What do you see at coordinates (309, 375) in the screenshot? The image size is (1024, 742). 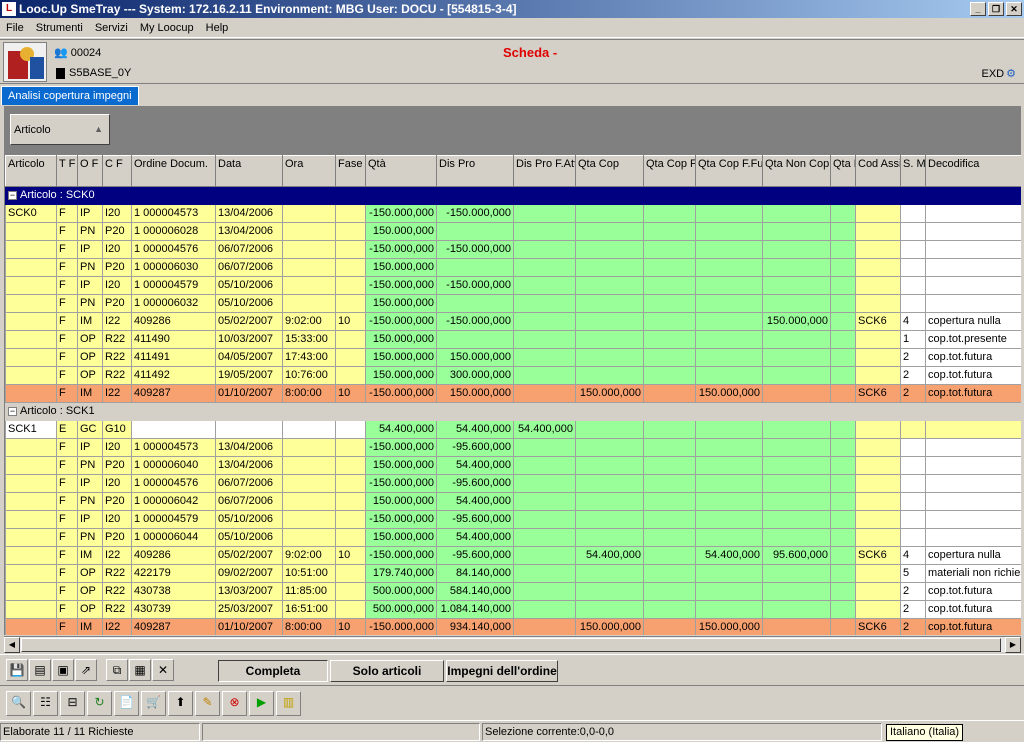 I see `table-cell: 10:76:00` at bounding box center [309, 375].